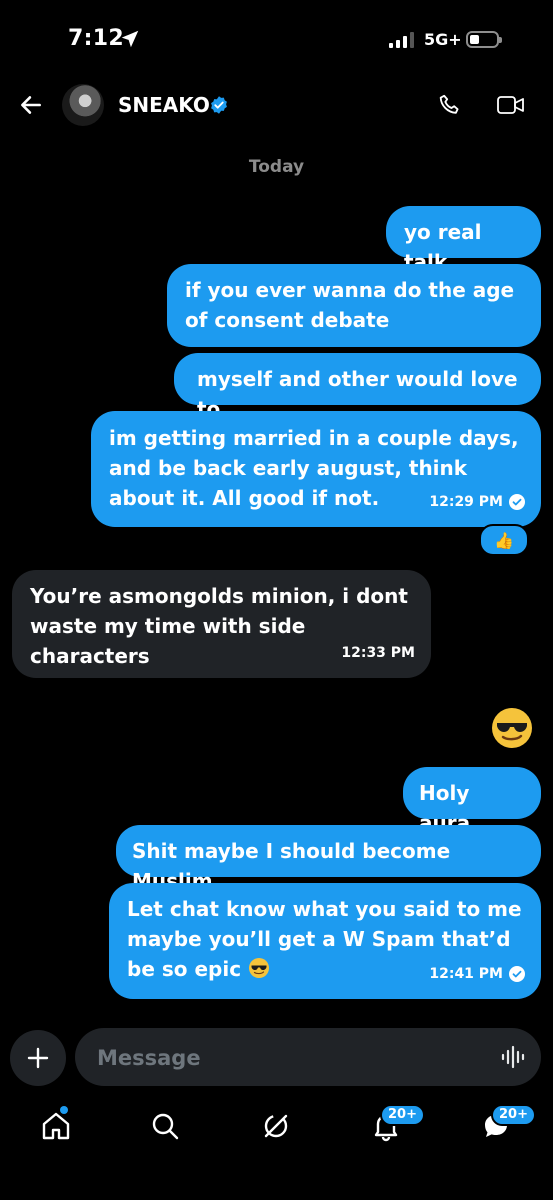 Image resolution: width=553 pixels, height=1200 pixels. What do you see at coordinates (96, 38) in the screenshot?
I see `status-time: 7:12` at bounding box center [96, 38].